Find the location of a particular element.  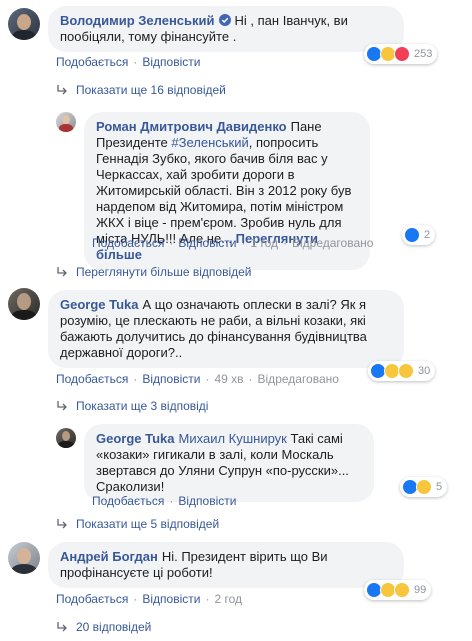

comment-author: Роман Дмитрович Давиденко is located at coordinates (191, 126).